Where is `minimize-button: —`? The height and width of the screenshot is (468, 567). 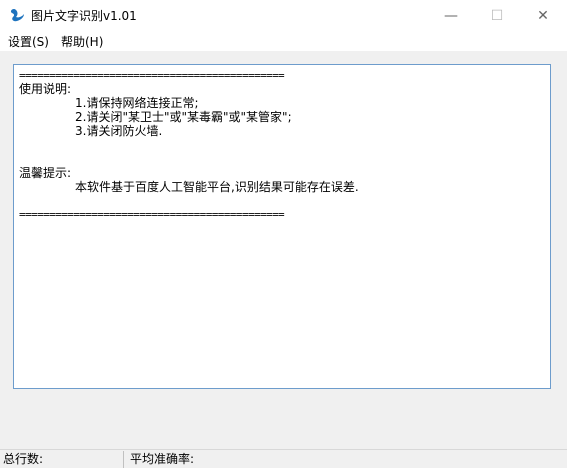
minimize-button: — is located at coordinates (451, 15).